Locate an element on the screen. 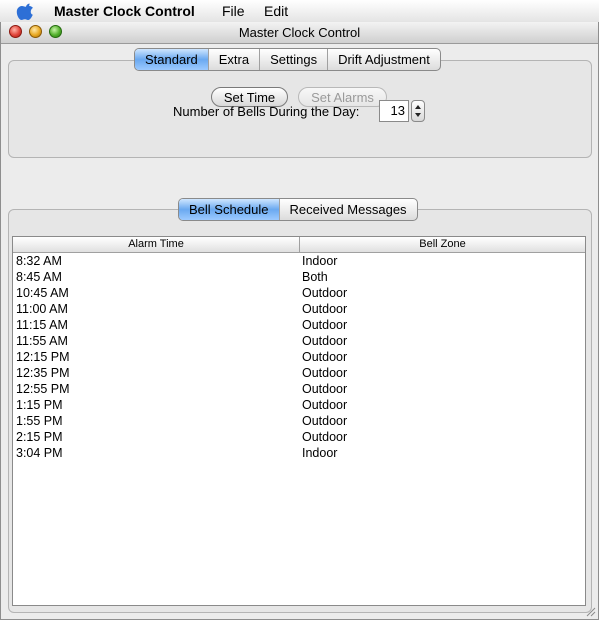 The image size is (599, 620). table-row: 12:35 PM Outdoor is located at coordinates (299, 373).